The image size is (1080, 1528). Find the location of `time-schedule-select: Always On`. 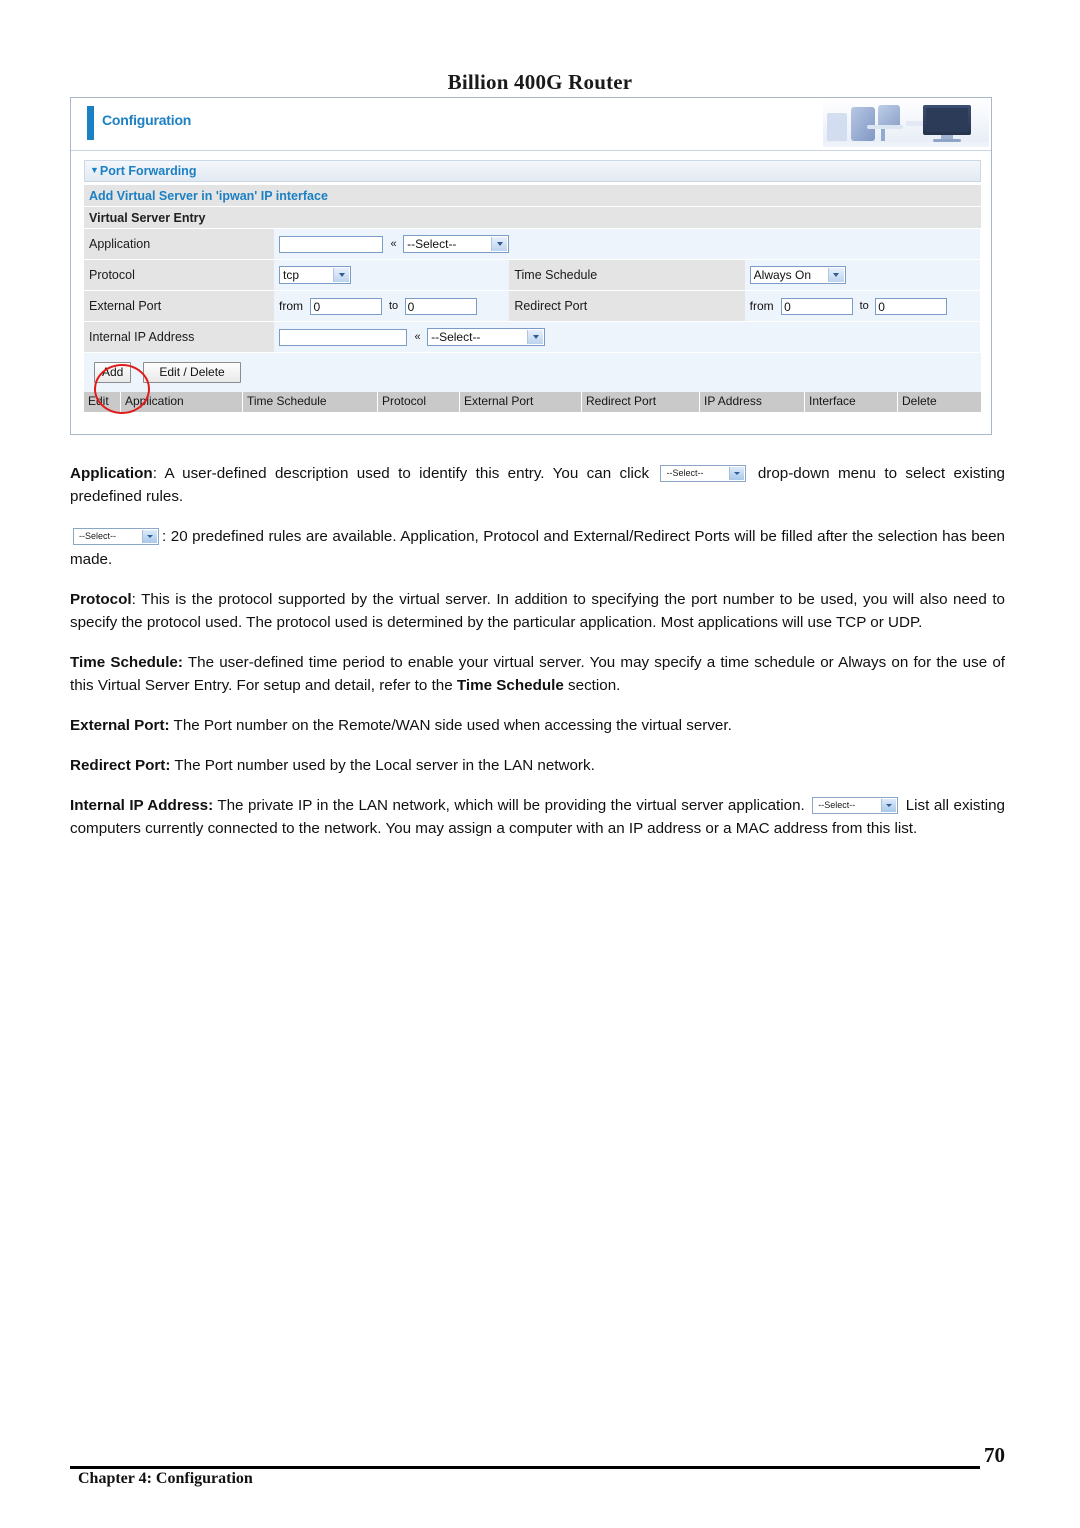

time-schedule-select: Always On is located at coordinates (797, 275).